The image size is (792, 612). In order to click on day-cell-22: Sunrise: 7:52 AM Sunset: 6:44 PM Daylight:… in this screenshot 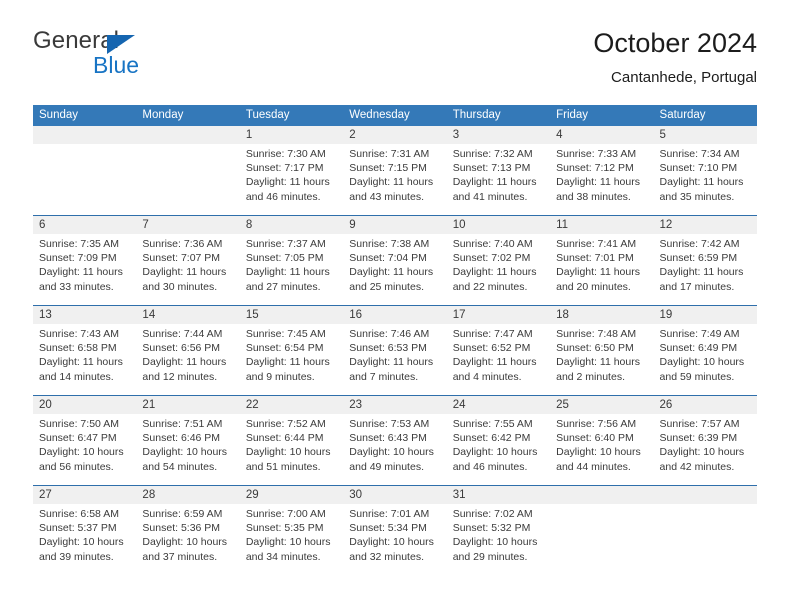, I will do `click(291, 449)`.